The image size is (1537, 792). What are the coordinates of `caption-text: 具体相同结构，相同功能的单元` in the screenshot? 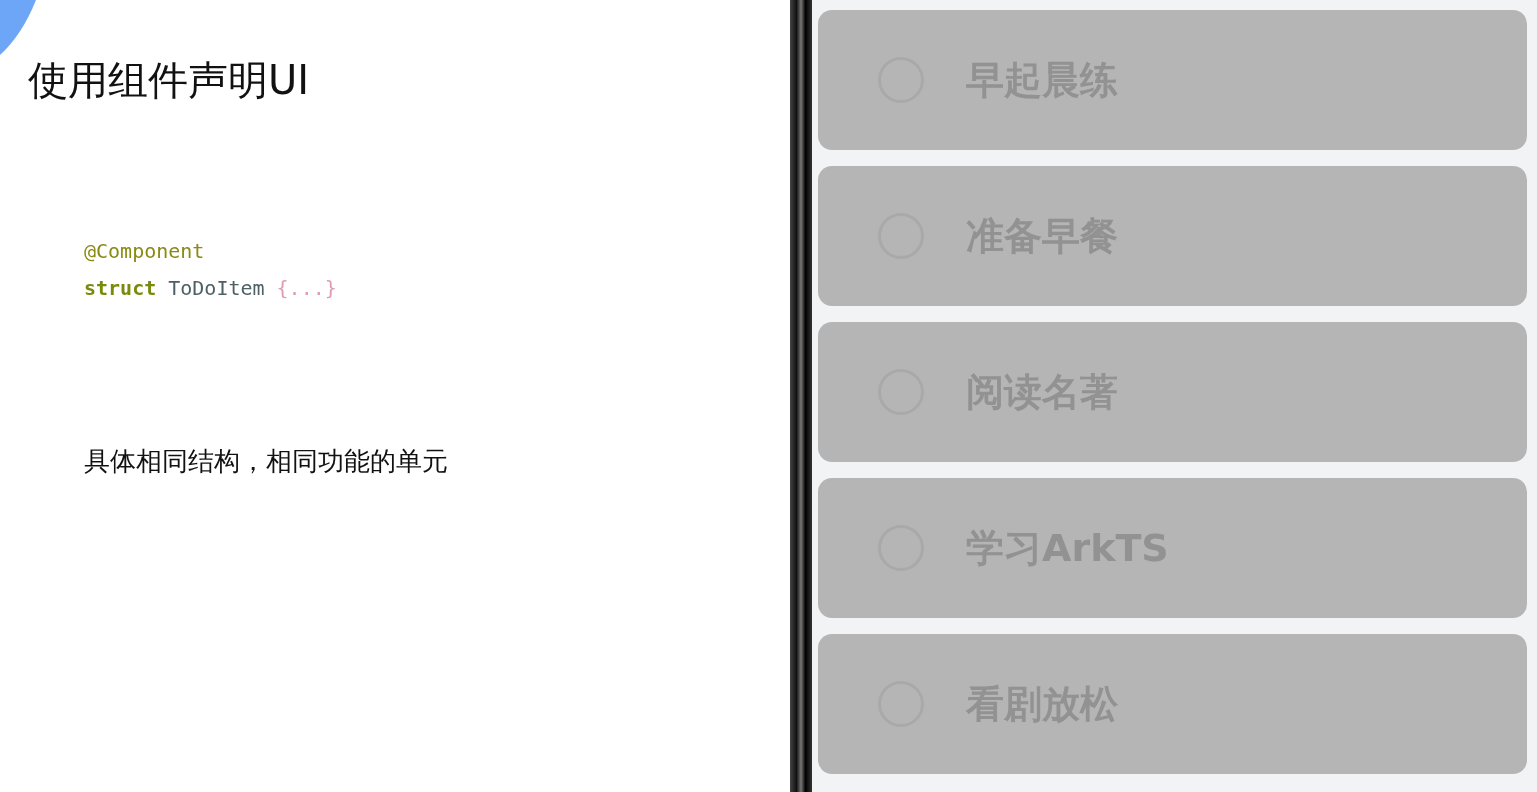 It's located at (266, 461).